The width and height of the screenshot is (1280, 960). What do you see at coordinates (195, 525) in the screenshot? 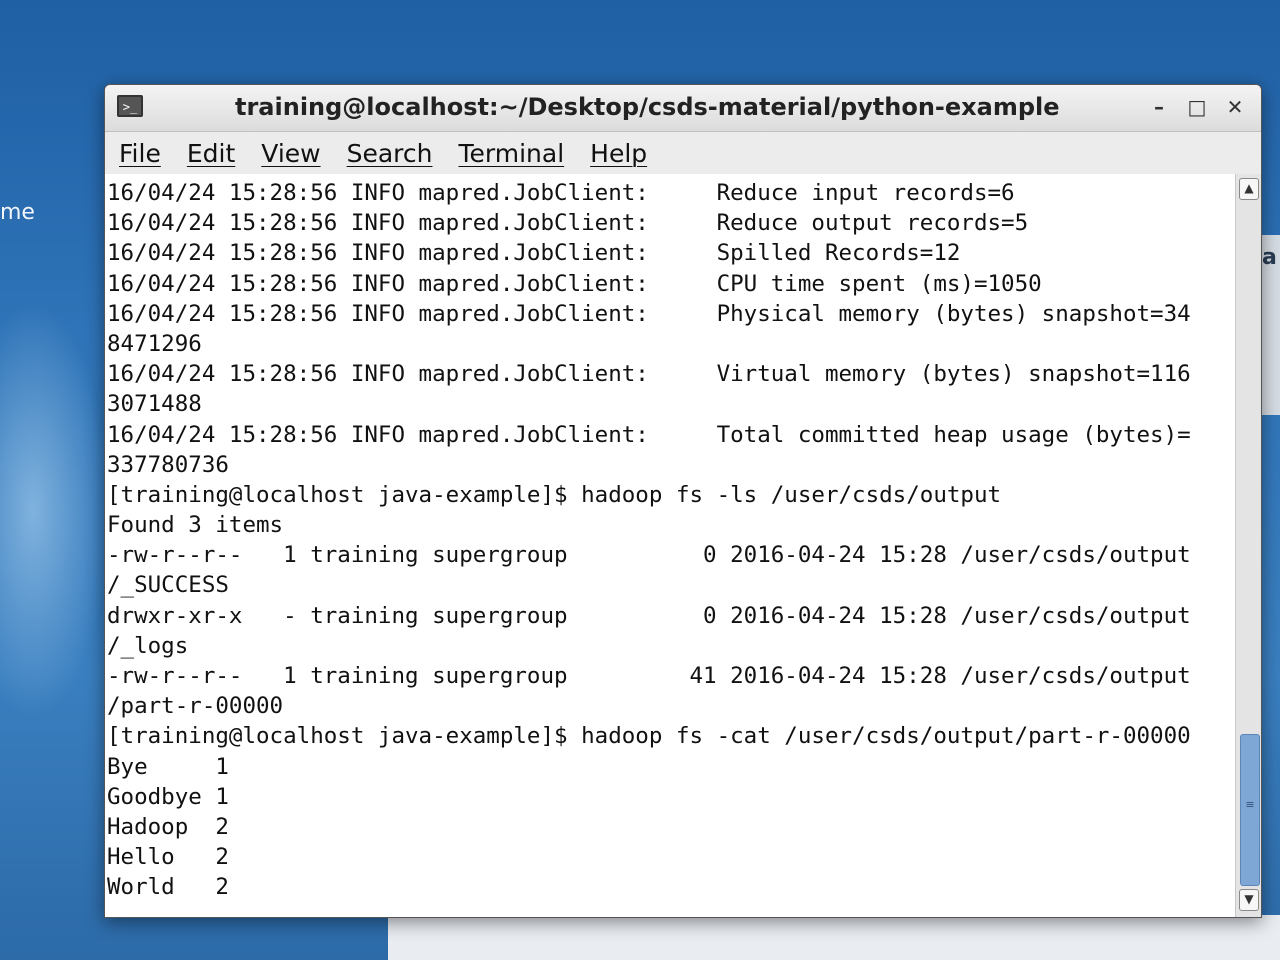
I see `terminal-line: Found 3 items` at bounding box center [195, 525].